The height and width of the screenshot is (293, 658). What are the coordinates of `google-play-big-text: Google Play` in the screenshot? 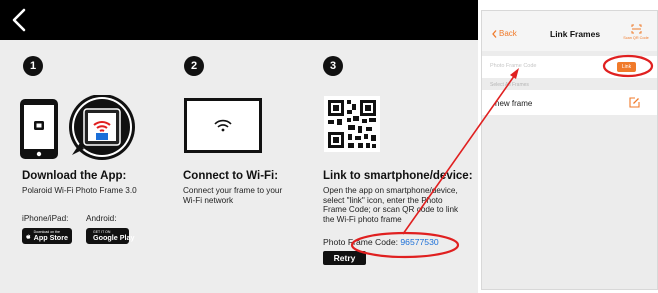 It's located at (114, 237).